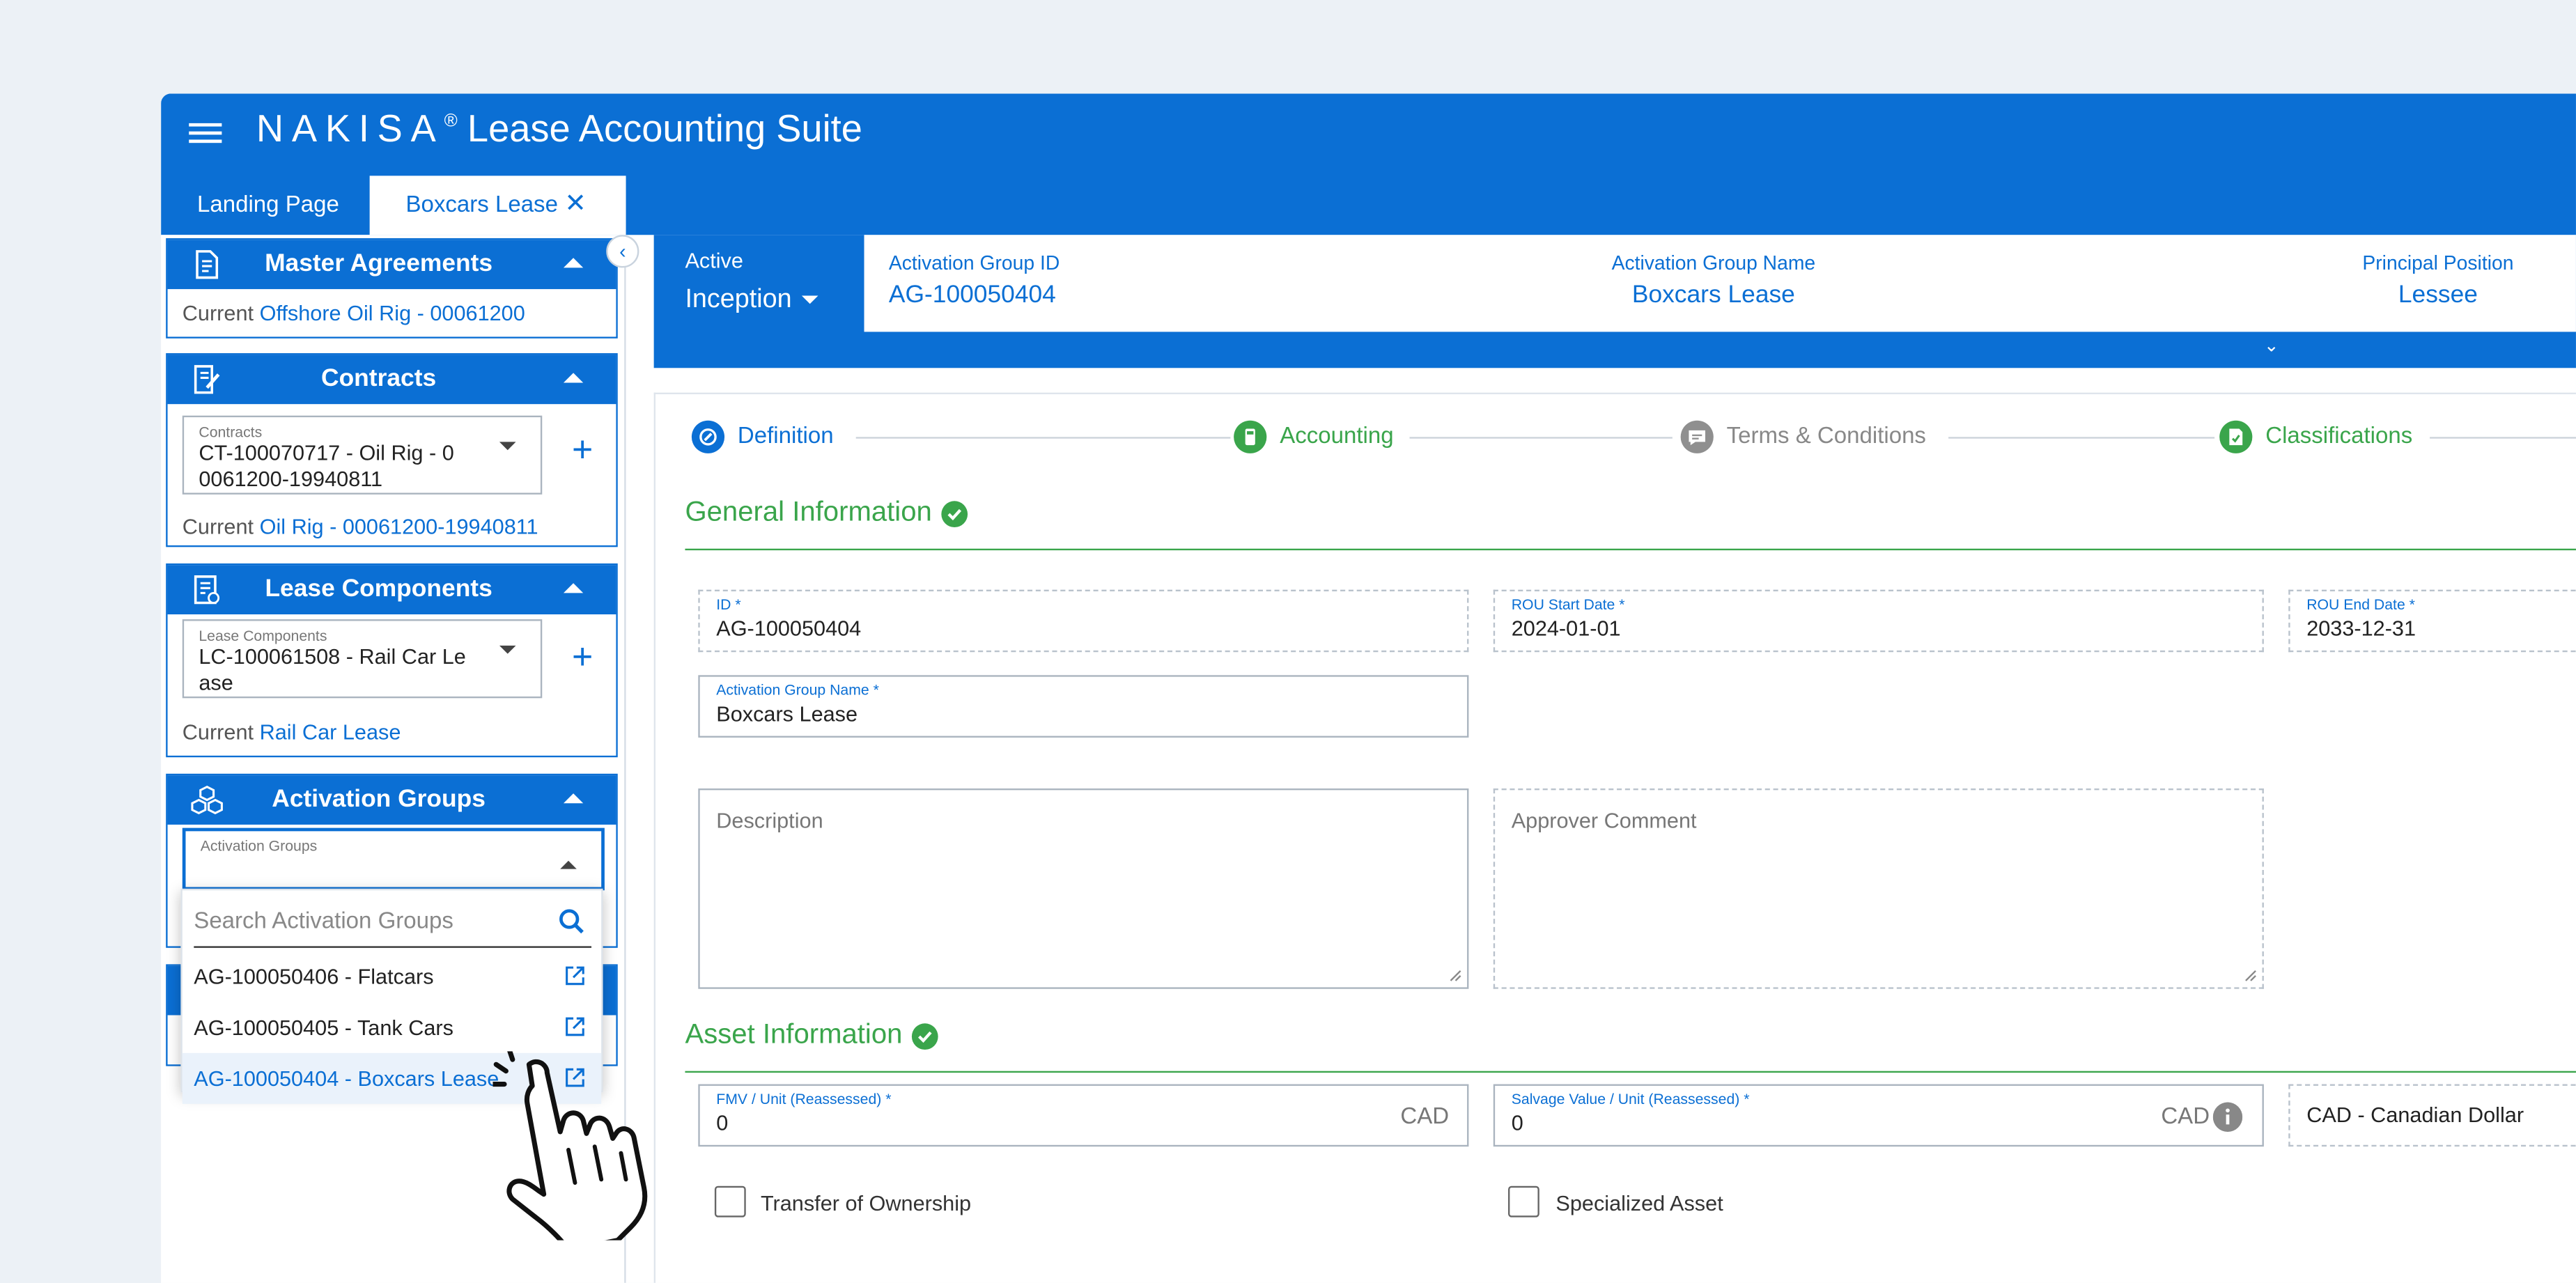  Describe the element at coordinates (314, 976) in the screenshot. I see `item-label: AG-100050406 - Flatcars` at that location.